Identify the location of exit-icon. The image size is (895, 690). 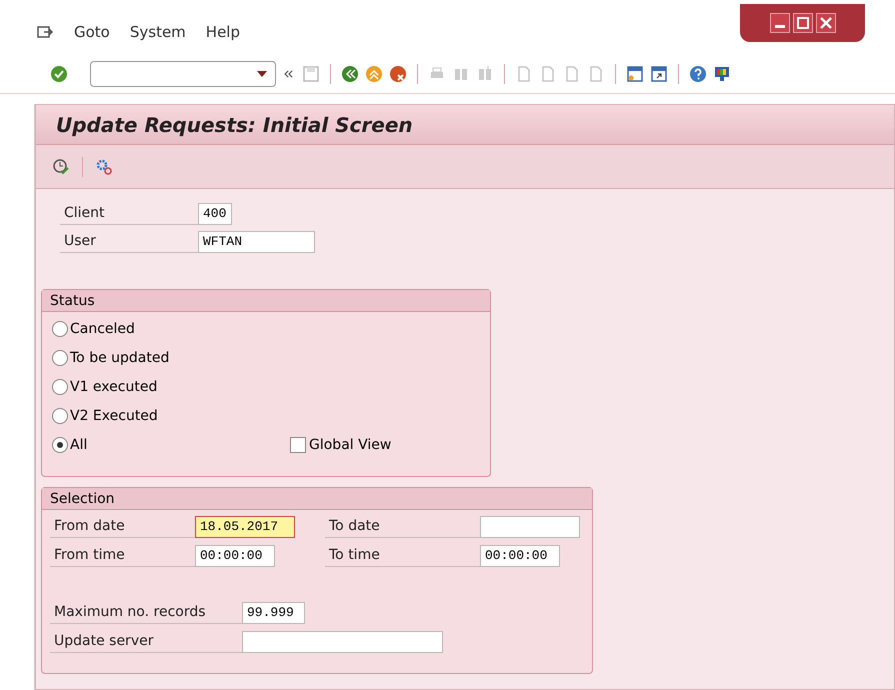
(374, 73).